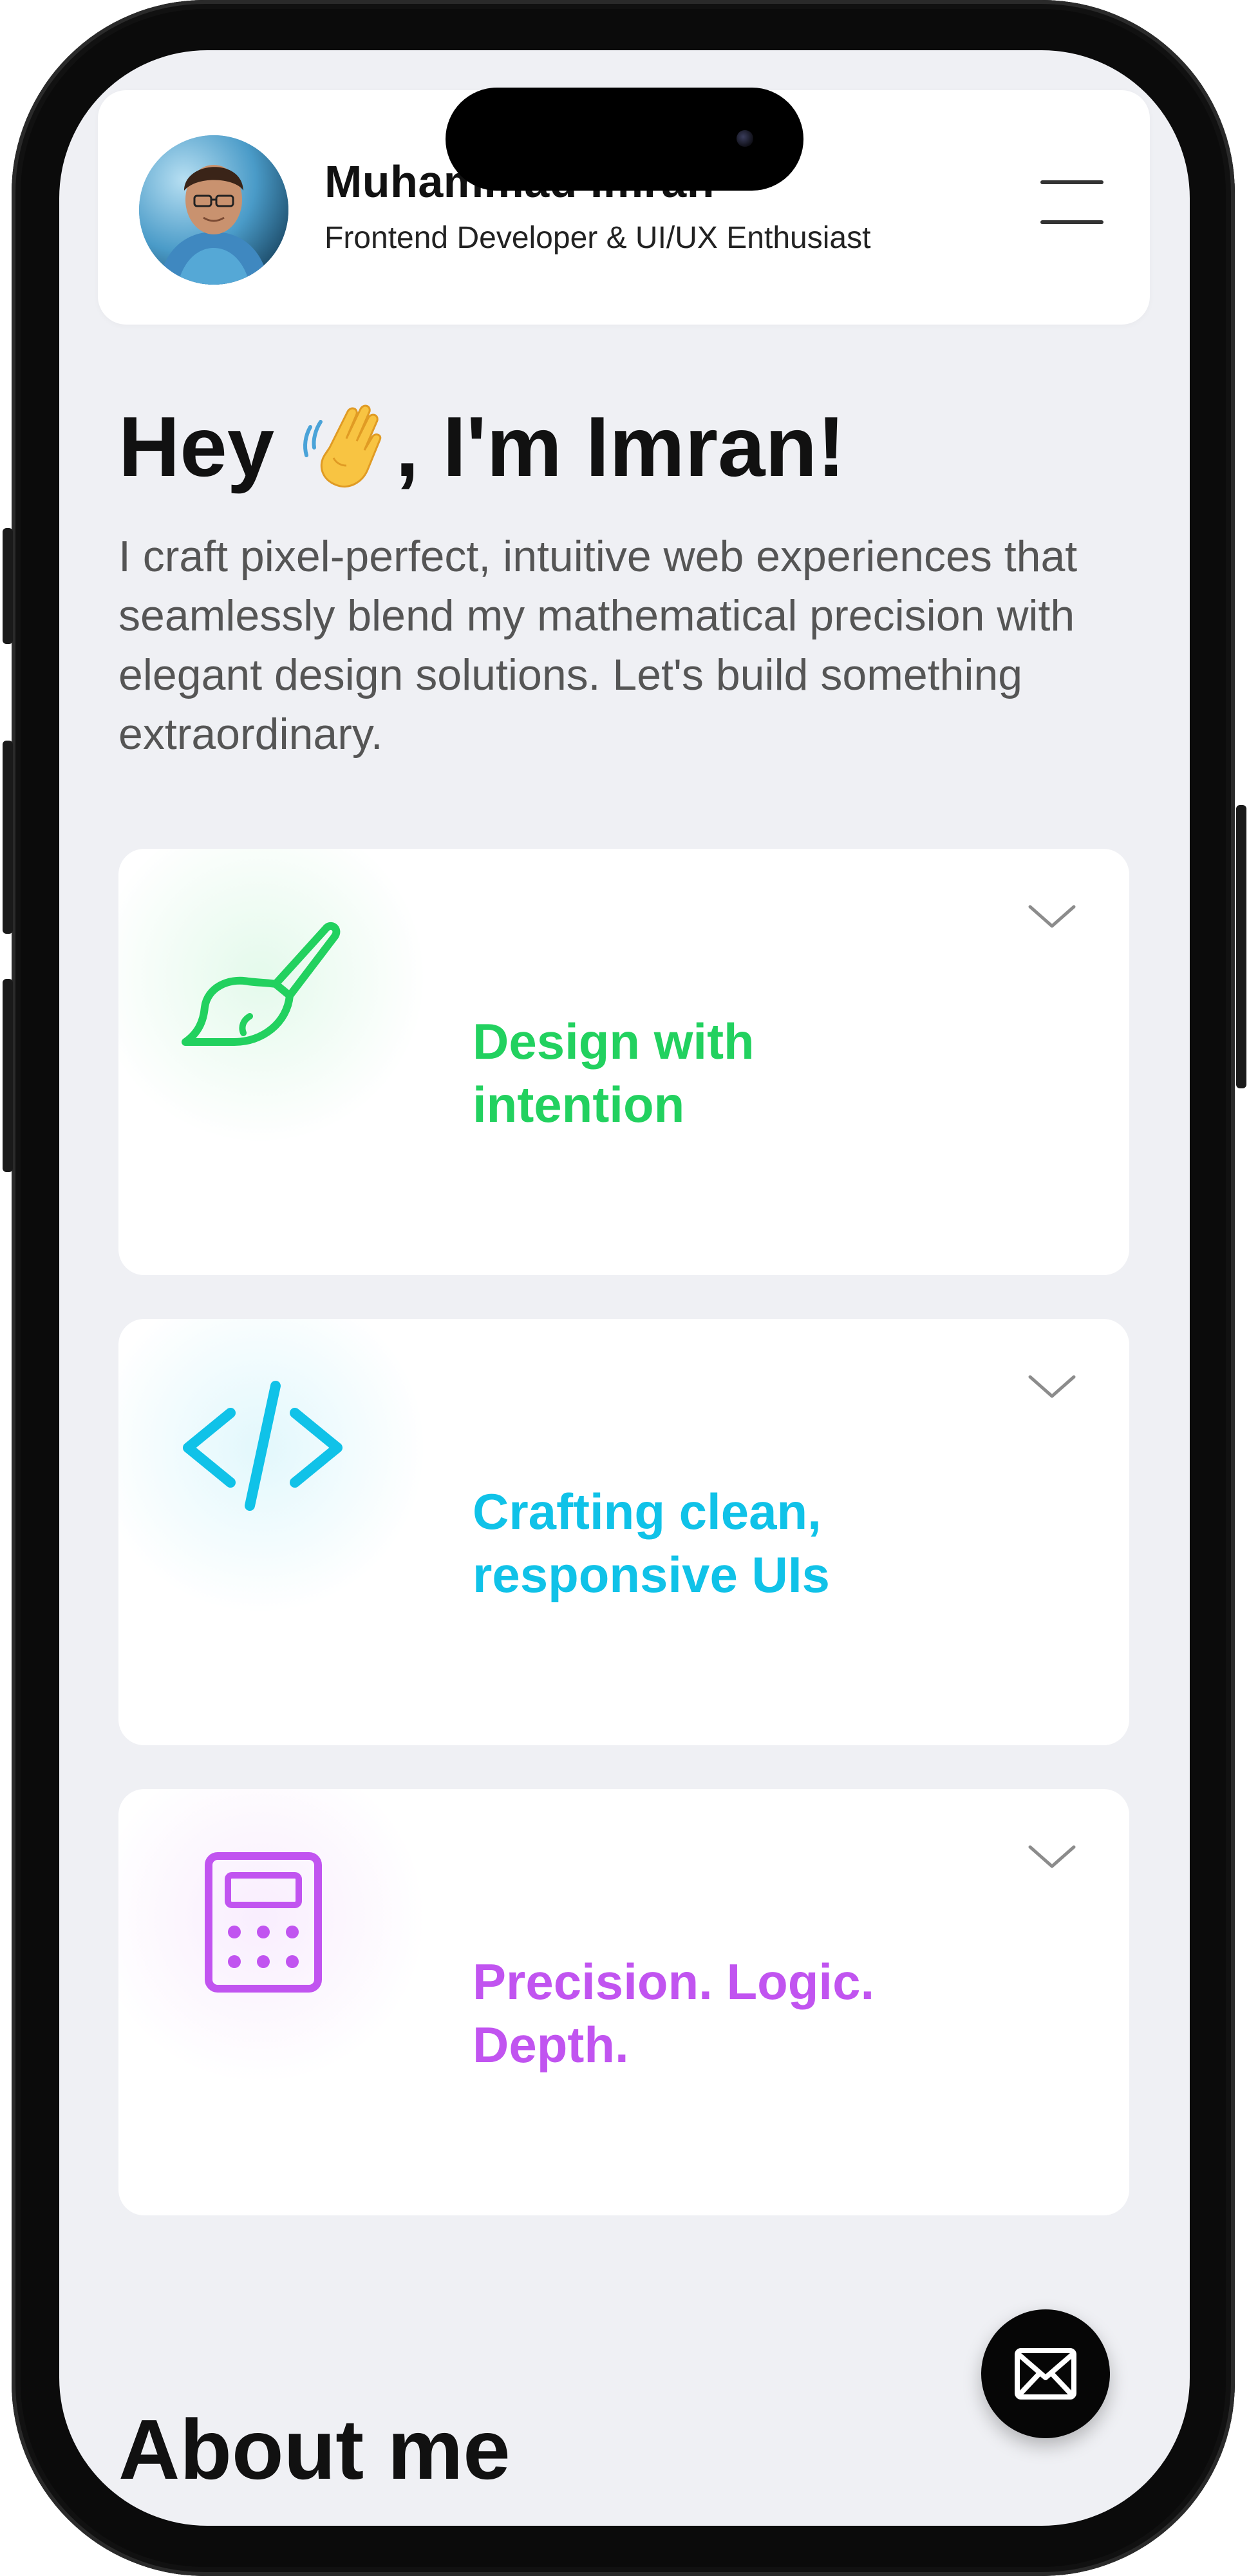 Image resolution: width=1249 pixels, height=2576 pixels. I want to click on hamburger-icon, so click(1071, 182).